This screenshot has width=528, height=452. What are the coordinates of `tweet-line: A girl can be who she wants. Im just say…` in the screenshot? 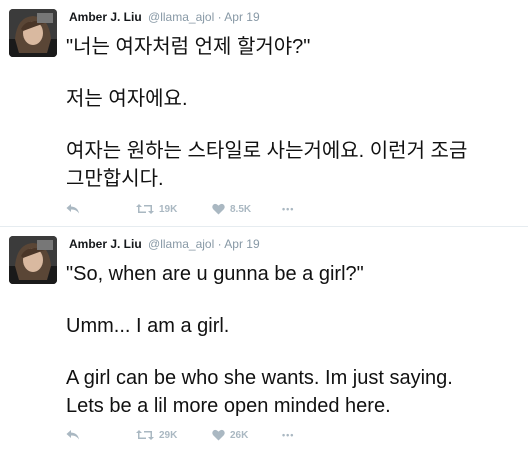 It's located at (259, 378).